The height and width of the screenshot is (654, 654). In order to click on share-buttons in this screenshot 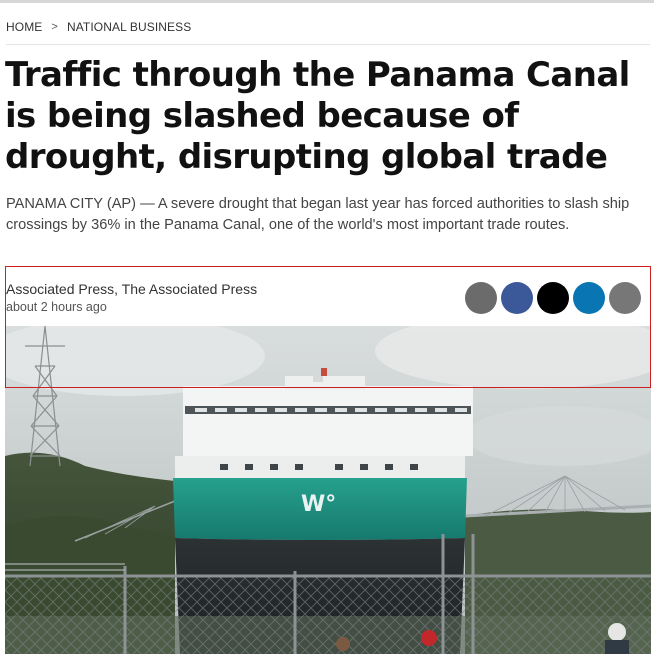, I will do `click(553, 298)`.